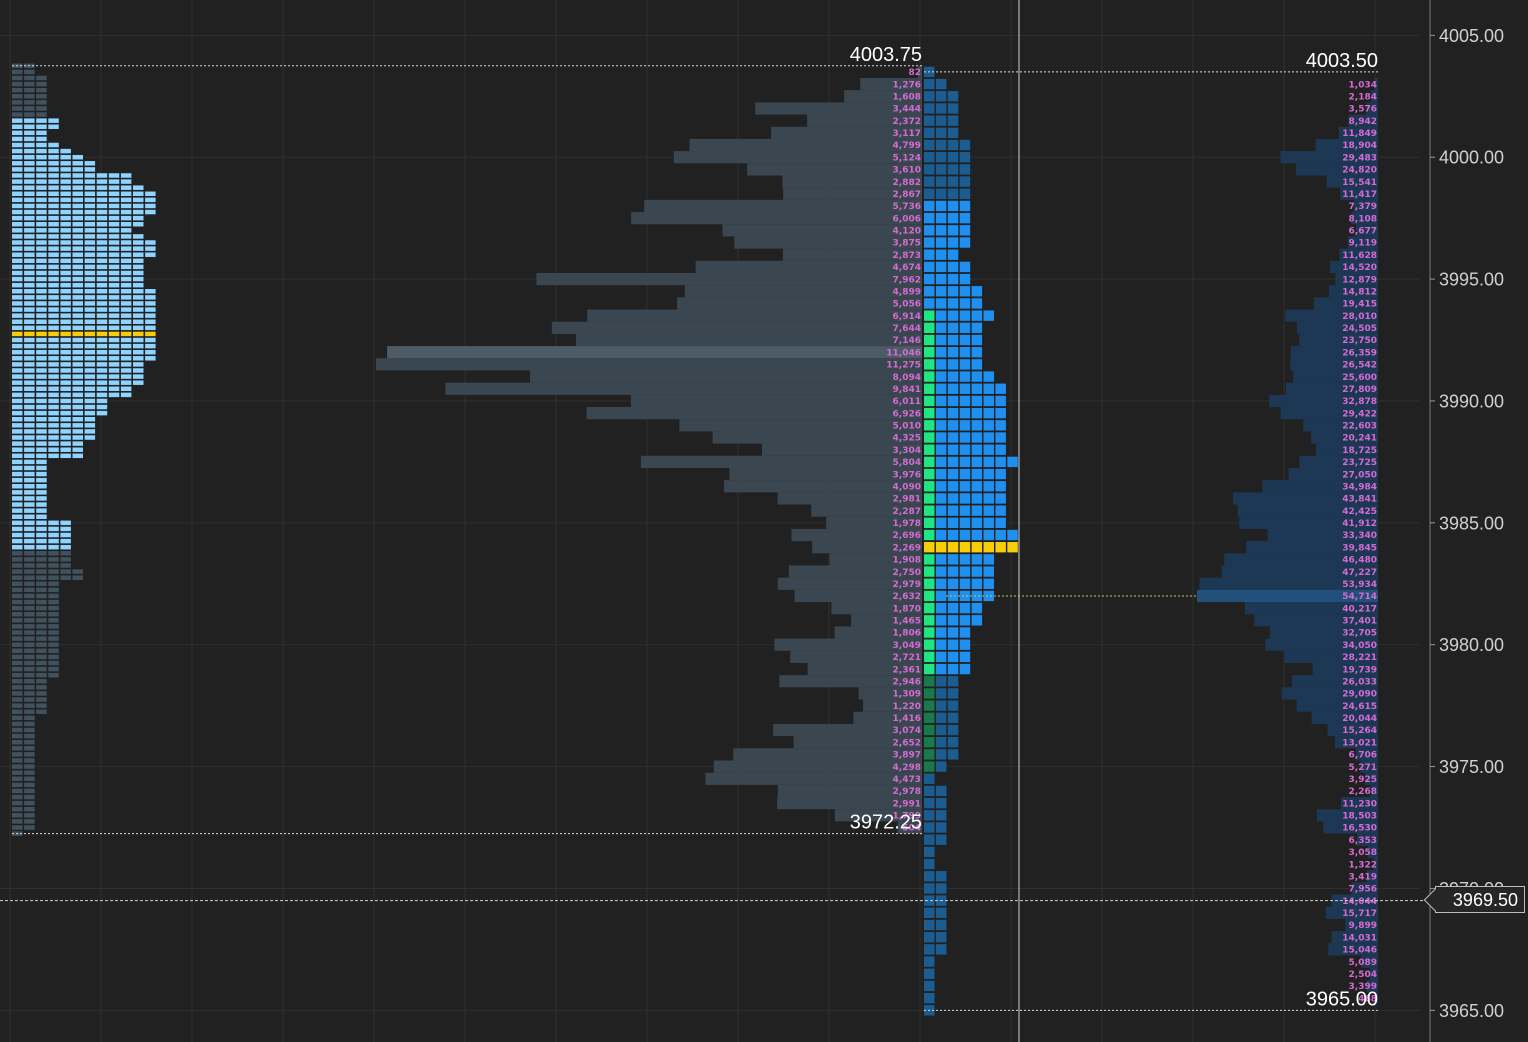  What do you see at coordinates (1471, 280) in the screenshot?
I see `price-axis-label: 3995.00` at bounding box center [1471, 280].